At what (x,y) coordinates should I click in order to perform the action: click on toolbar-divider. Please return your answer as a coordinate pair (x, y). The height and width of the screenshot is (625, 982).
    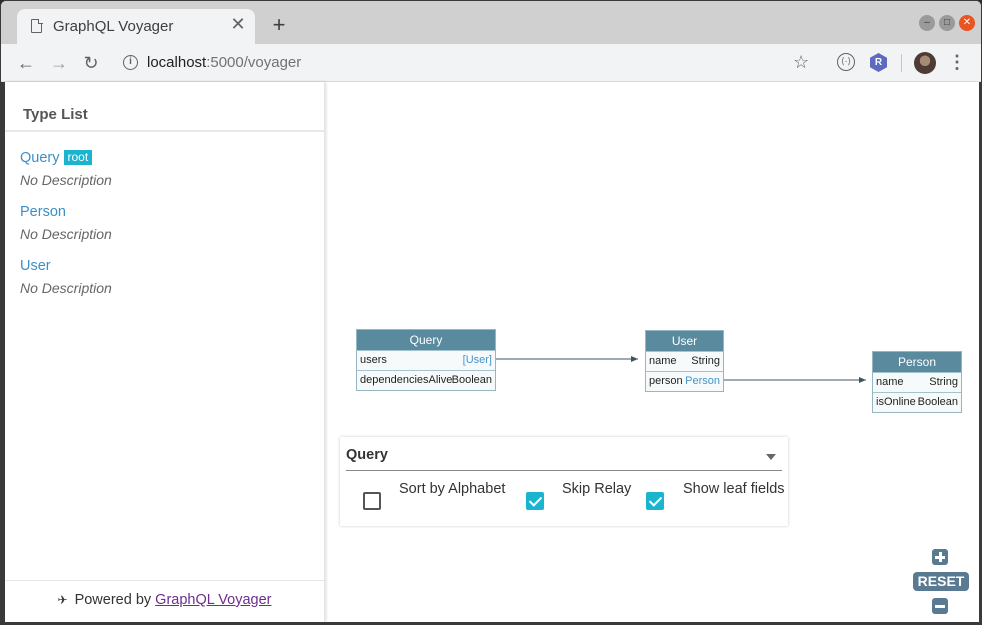
    Looking at the image, I should click on (901, 63).